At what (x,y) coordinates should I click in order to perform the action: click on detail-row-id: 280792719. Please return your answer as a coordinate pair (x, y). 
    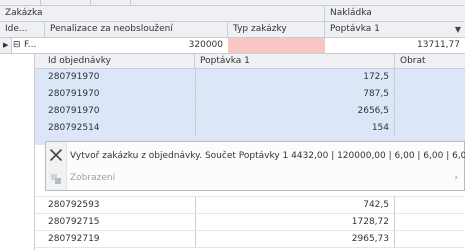
    Looking at the image, I should click on (74, 239).